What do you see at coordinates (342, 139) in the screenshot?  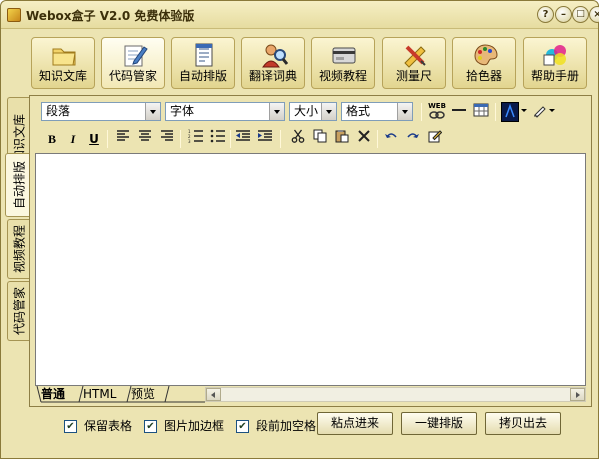 I see `paste-button` at bounding box center [342, 139].